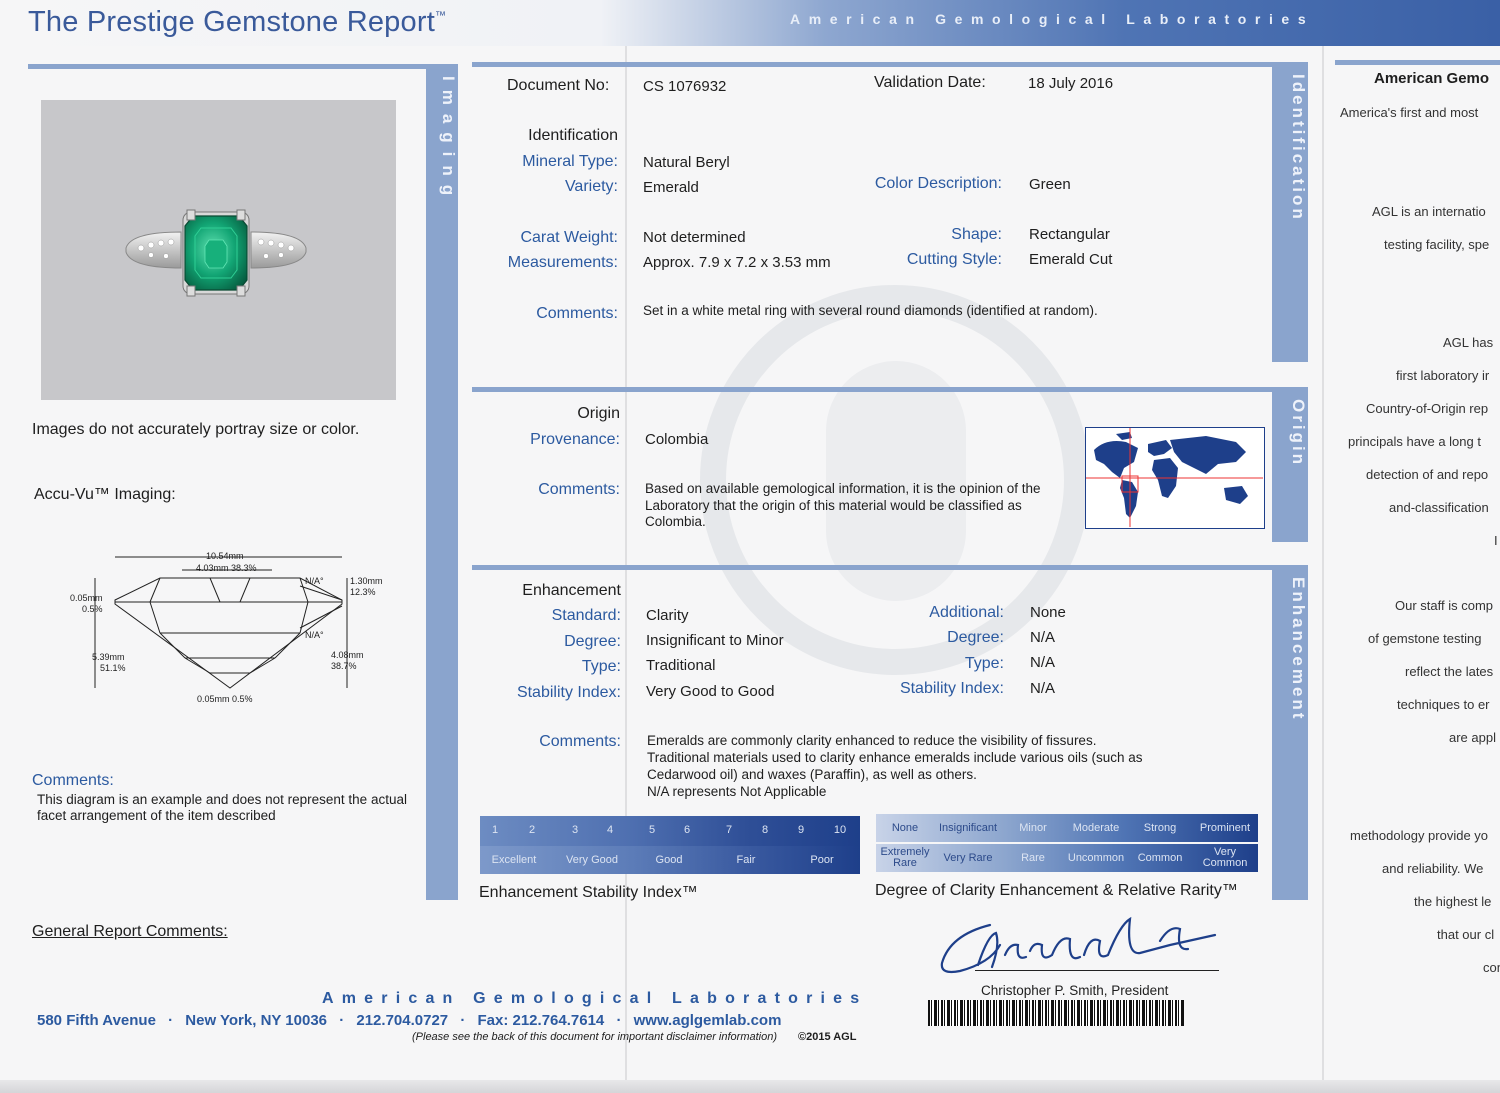  Describe the element at coordinates (976, 234) in the screenshot. I see `shape-label: Shape:` at that location.